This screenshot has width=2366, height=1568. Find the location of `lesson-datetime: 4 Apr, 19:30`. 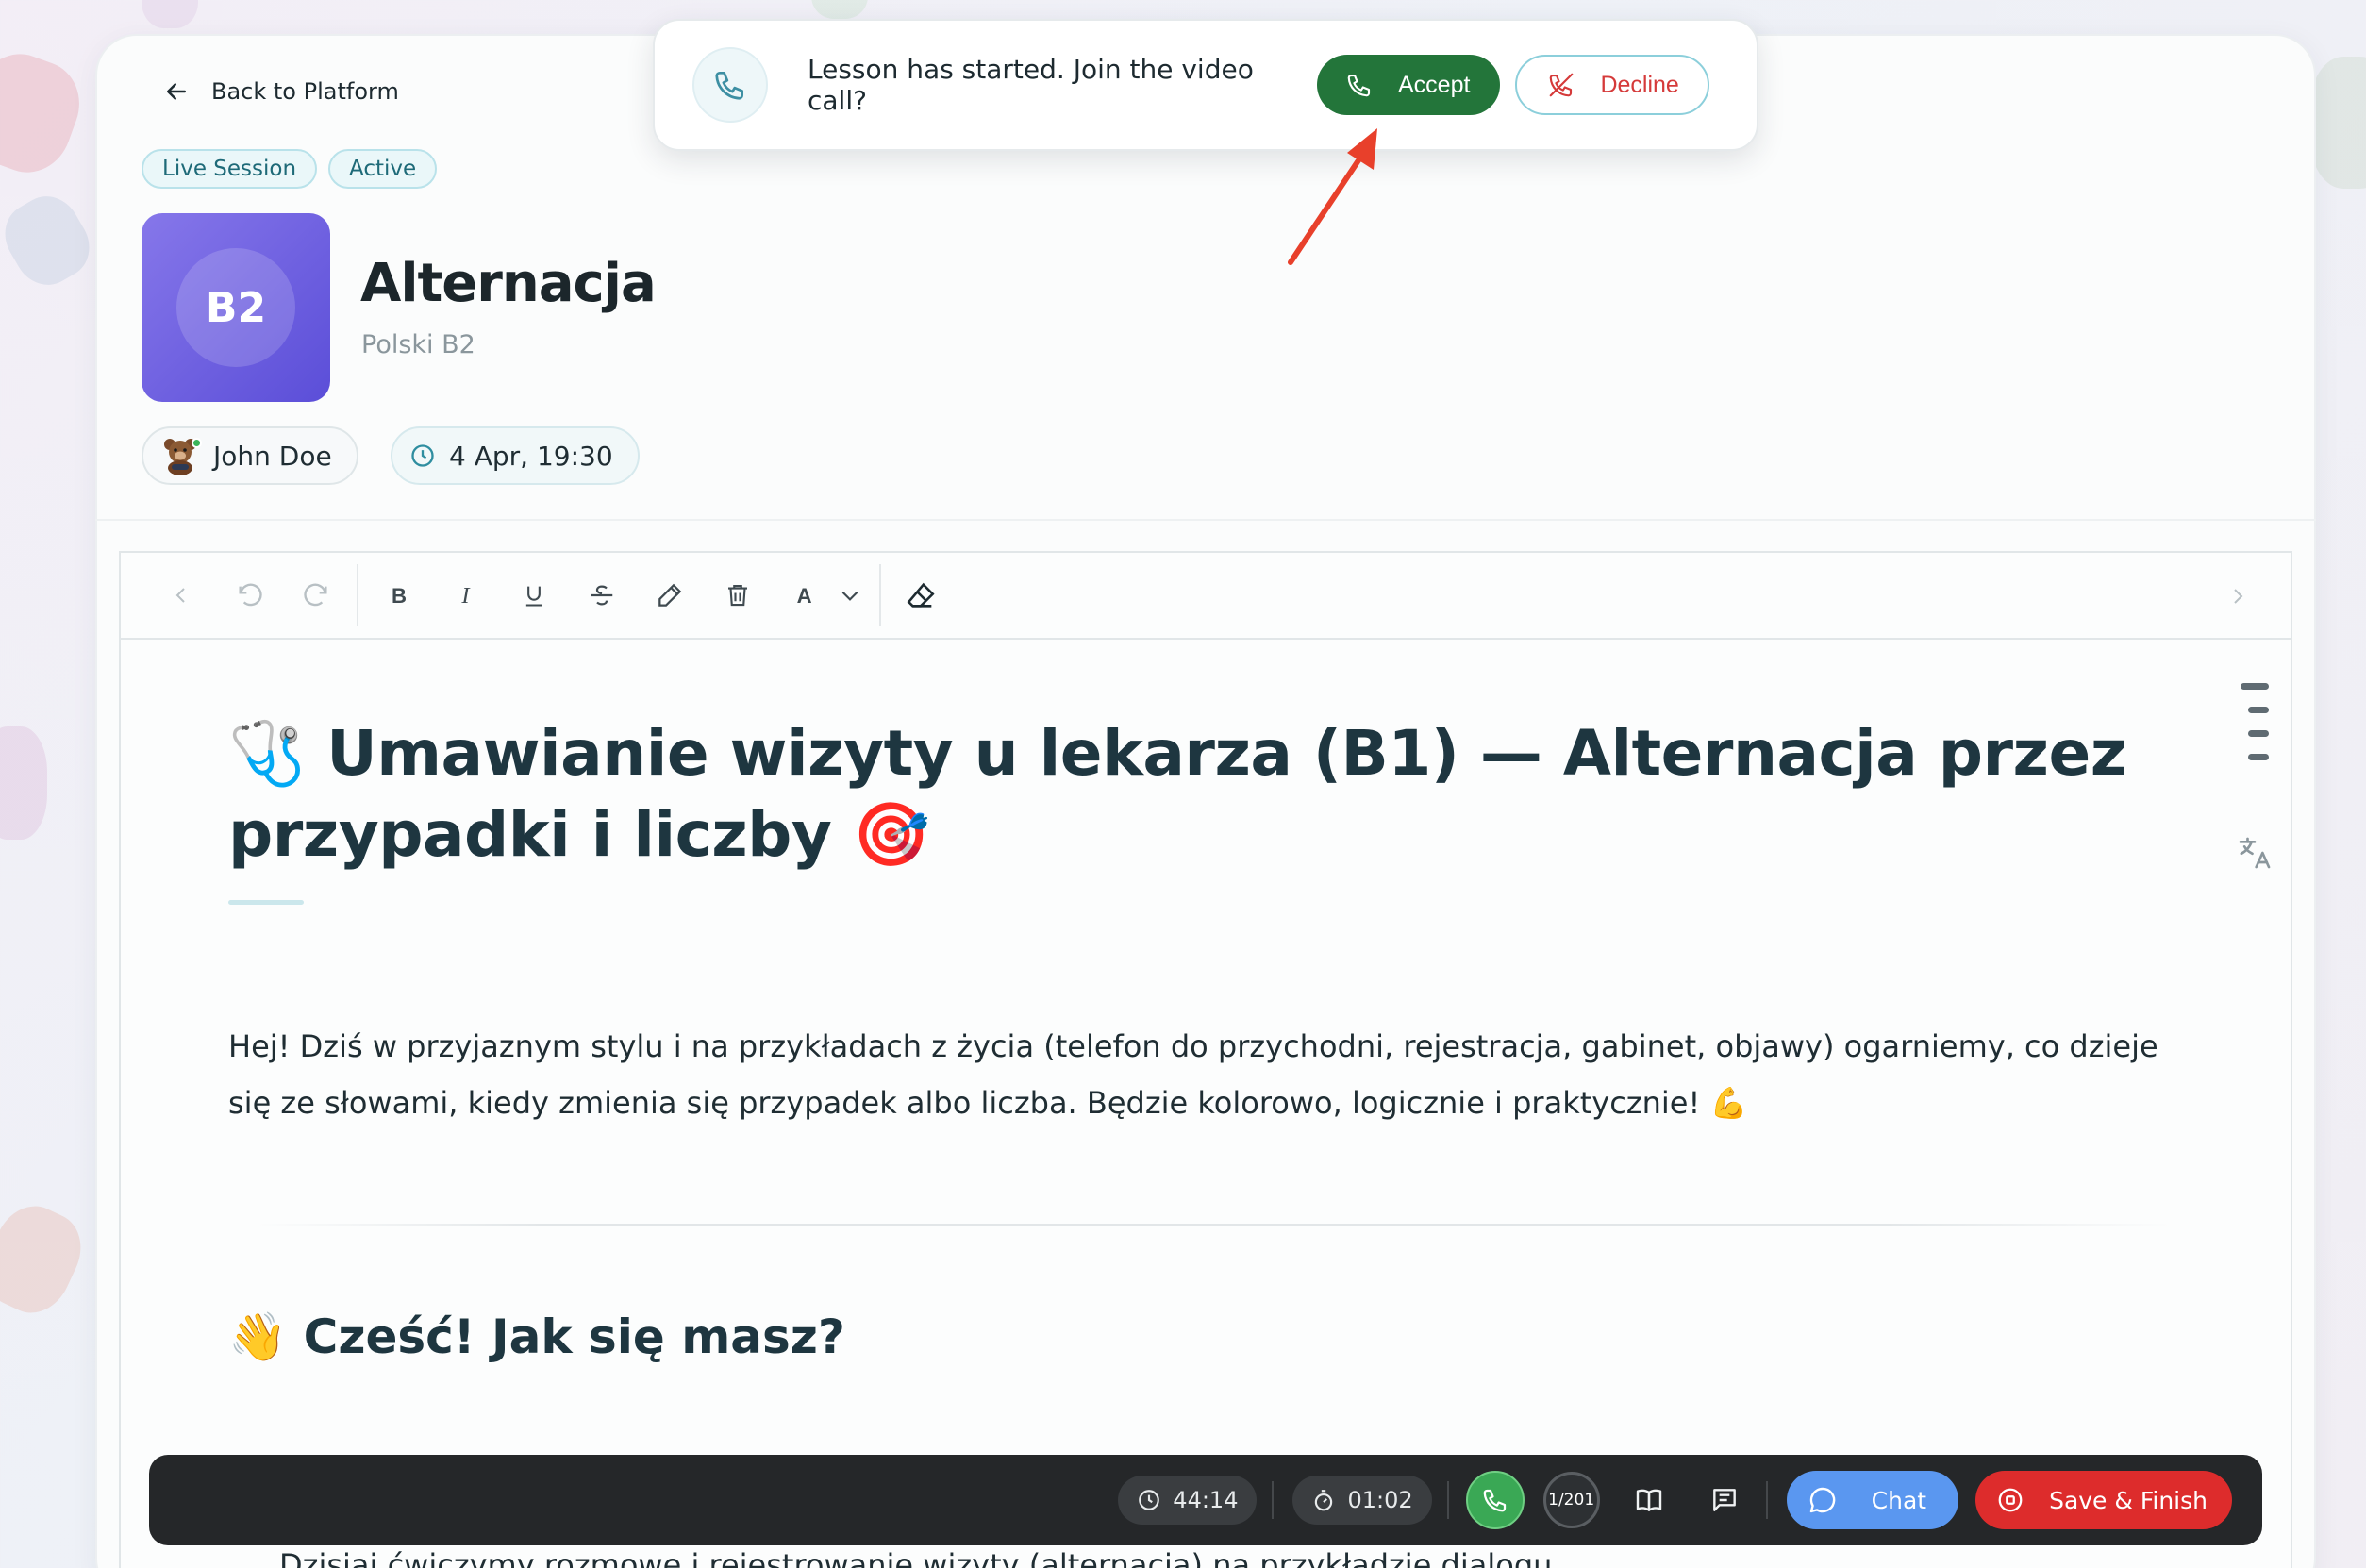

lesson-datetime: 4 Apr, 19:30 is located at coordinates (531, 456).